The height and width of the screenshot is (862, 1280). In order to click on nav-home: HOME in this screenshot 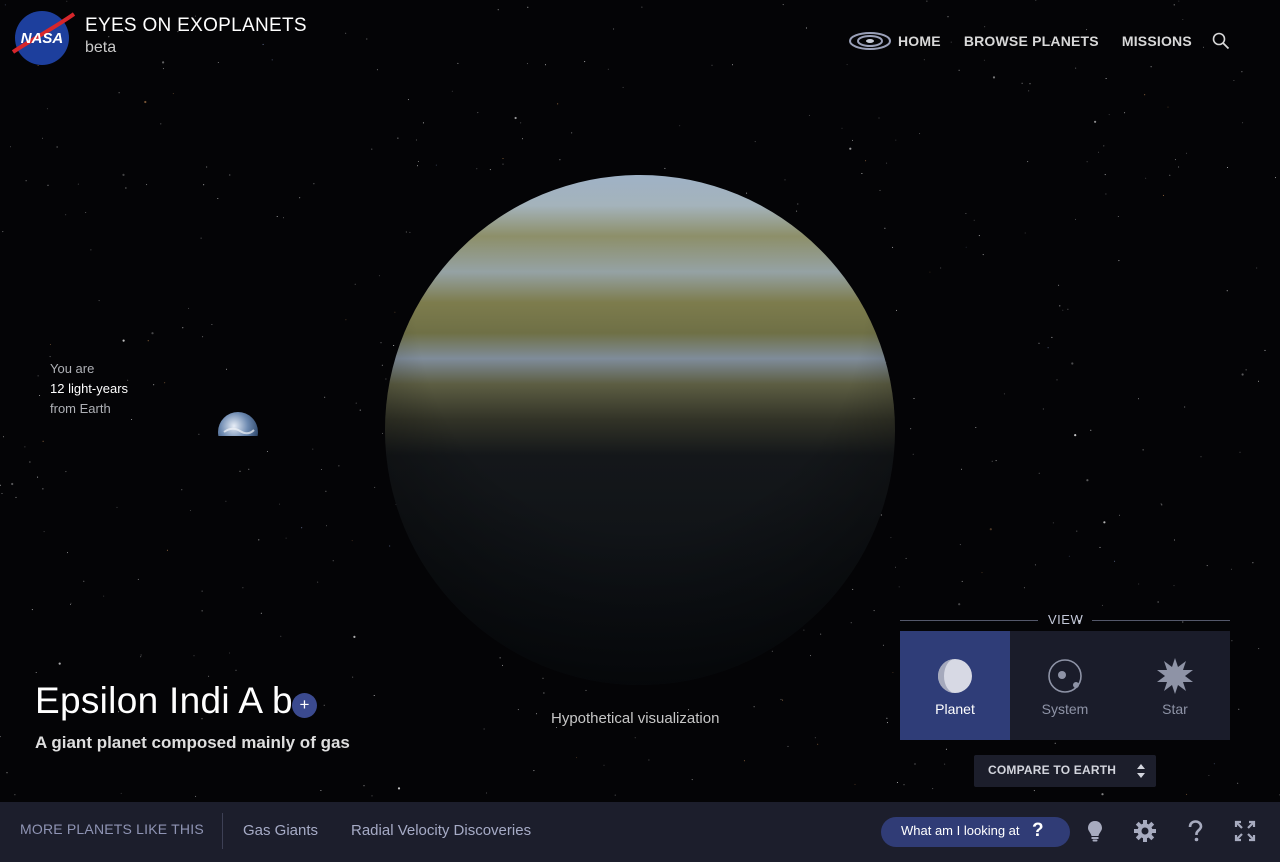, I will do `click(919, 41)`.